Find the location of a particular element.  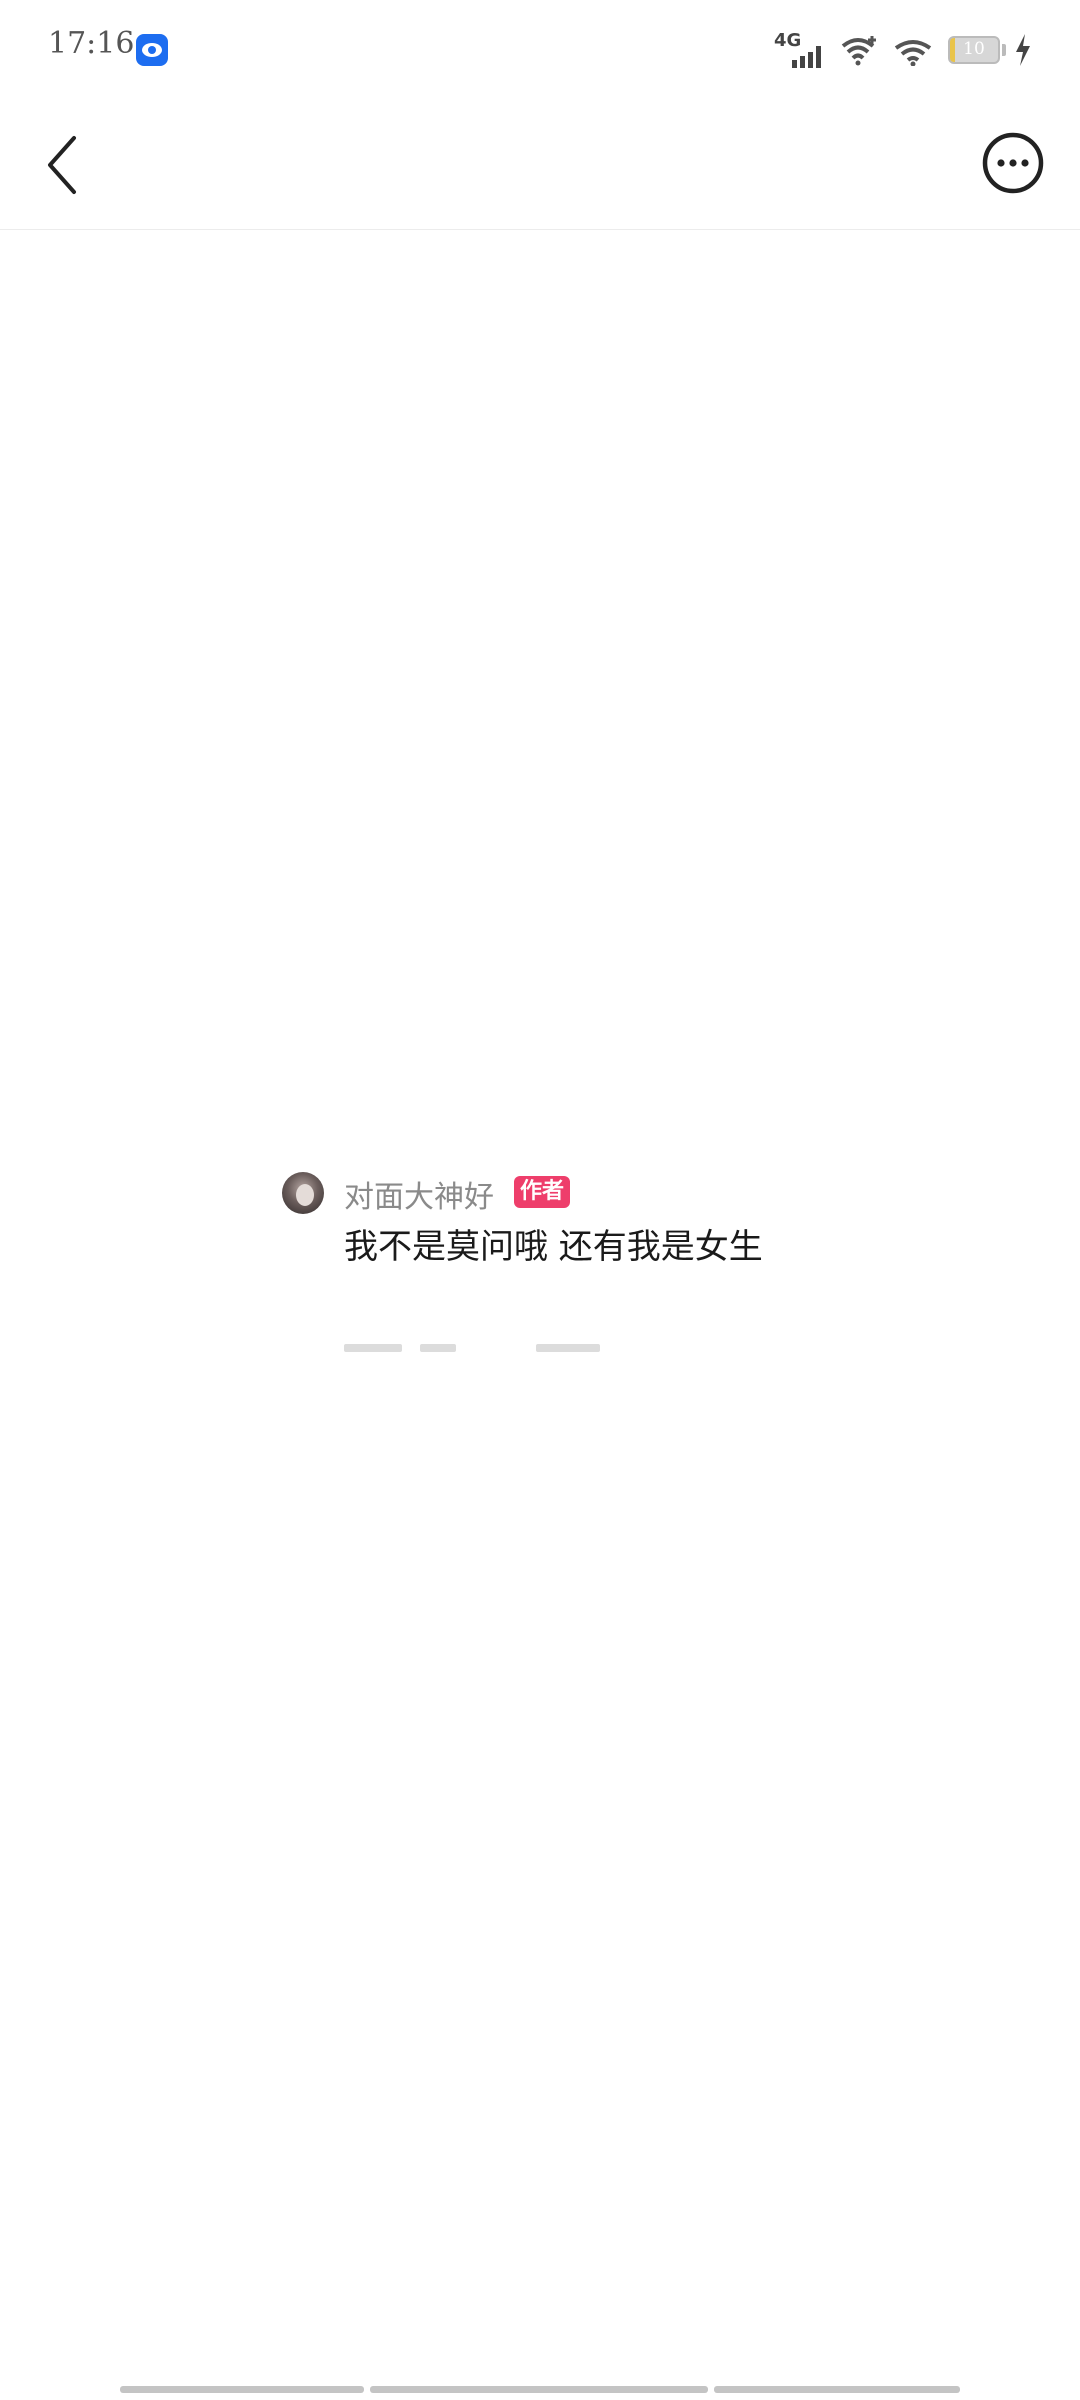

avatar is located at coordinates (303, 1193).